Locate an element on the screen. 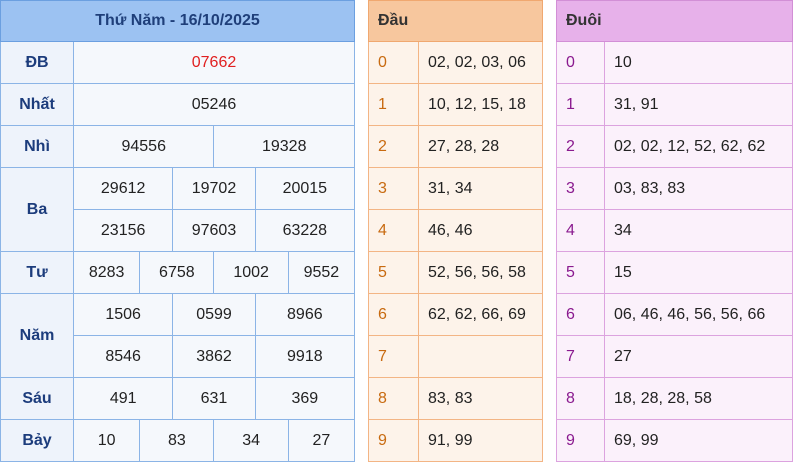 The width and height of the screenshot is (797, 462). prize-label-sixth: Sáu is located at coordinates (37, 398).